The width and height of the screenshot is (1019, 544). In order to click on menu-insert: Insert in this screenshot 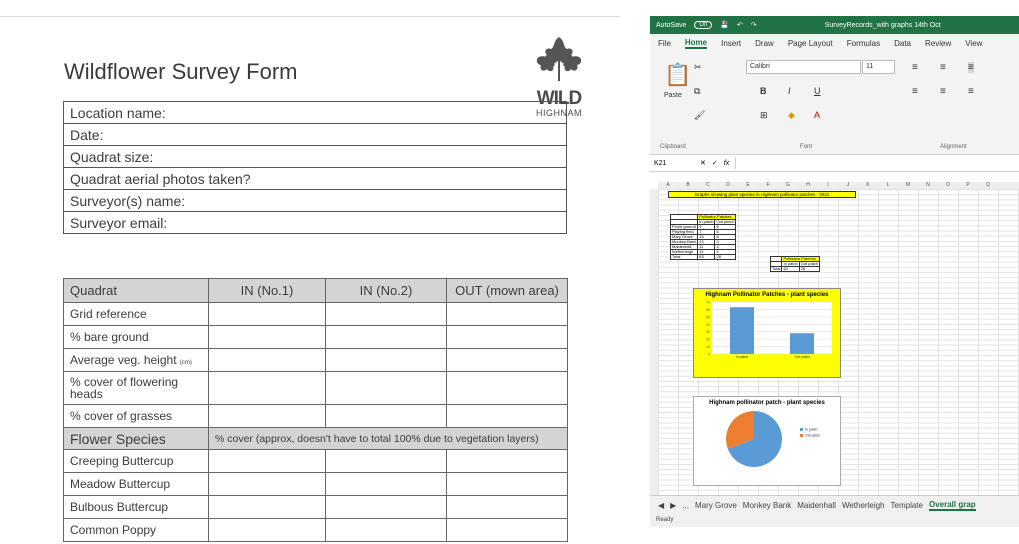, I will do `click(731, 43)`.